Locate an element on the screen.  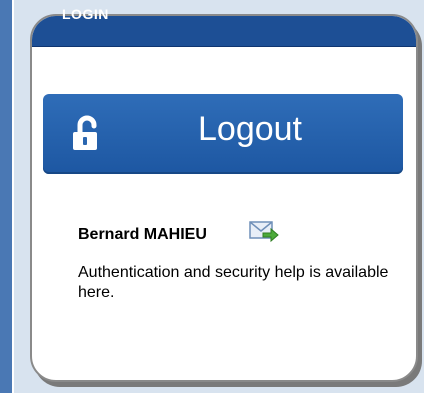
send-email-icon is located at coordinates (264, 232).